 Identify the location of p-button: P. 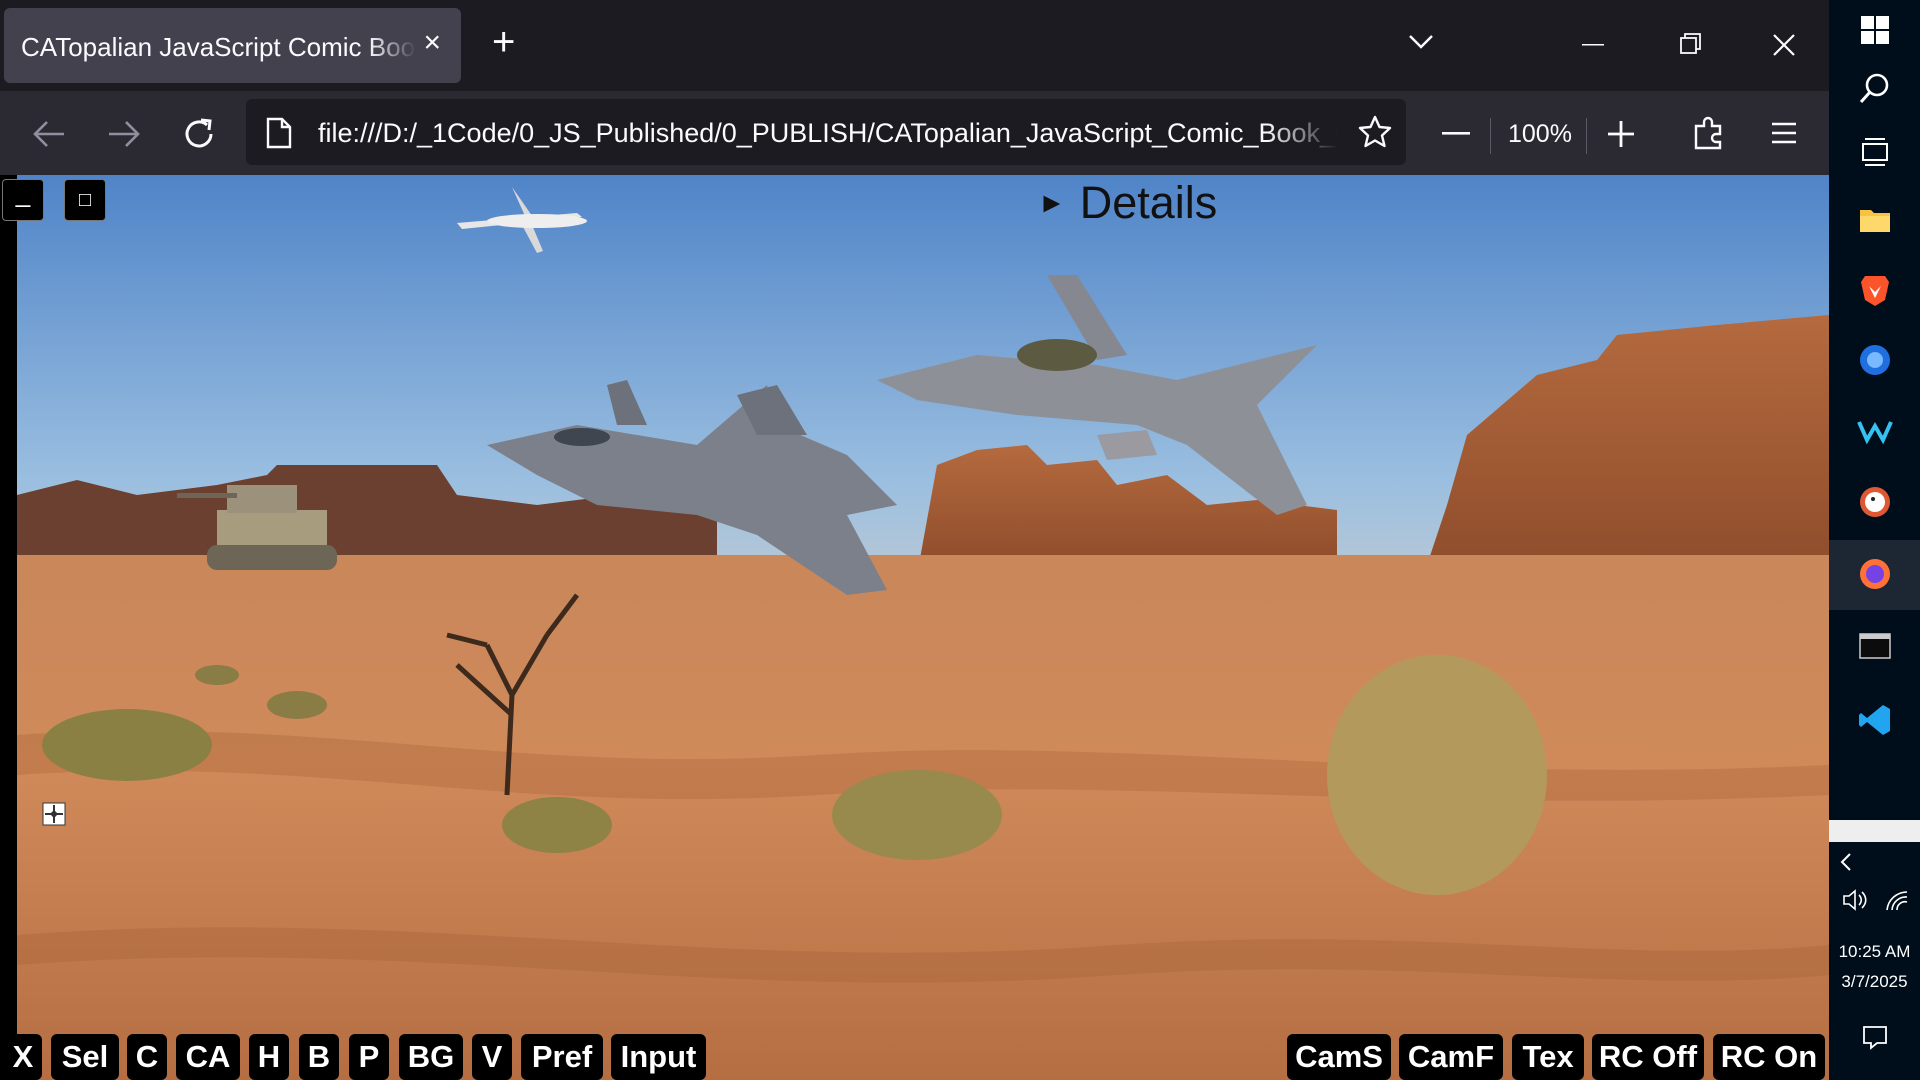
(369, 1057).